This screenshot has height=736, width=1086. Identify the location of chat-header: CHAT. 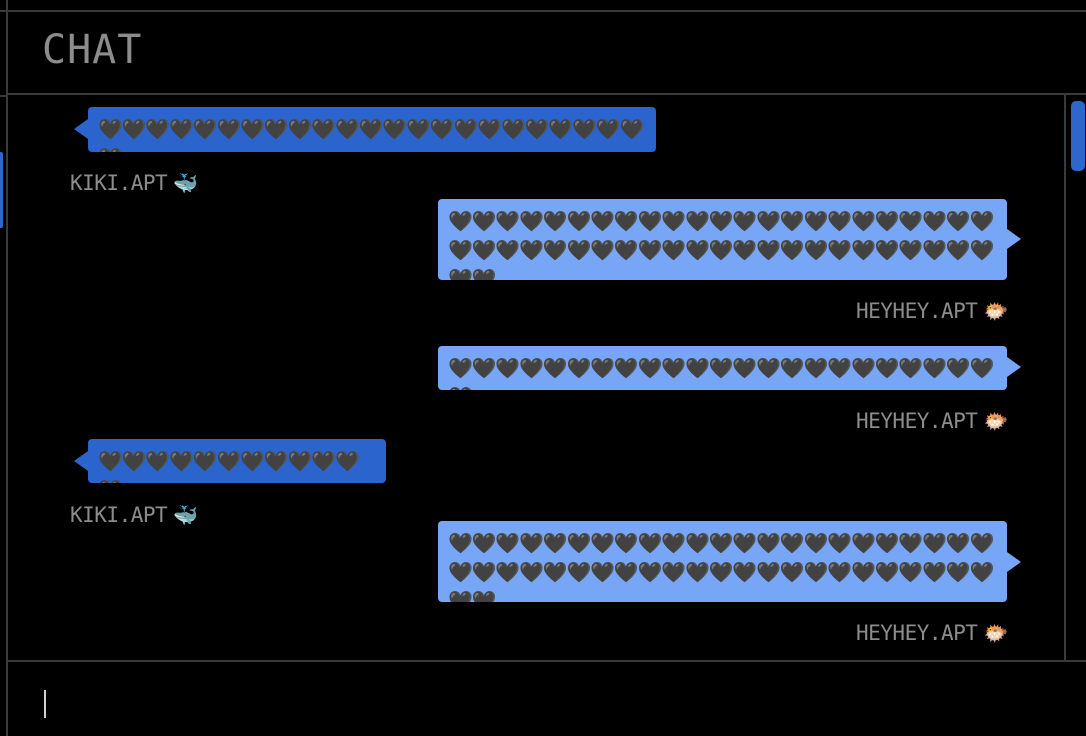
(547, 53).